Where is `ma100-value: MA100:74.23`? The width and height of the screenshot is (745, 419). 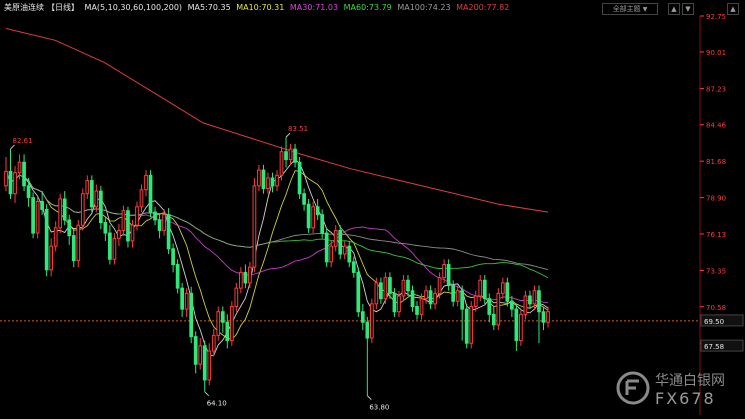
ma100-value: MA100:74.23 is located at coordinates (424, 7).